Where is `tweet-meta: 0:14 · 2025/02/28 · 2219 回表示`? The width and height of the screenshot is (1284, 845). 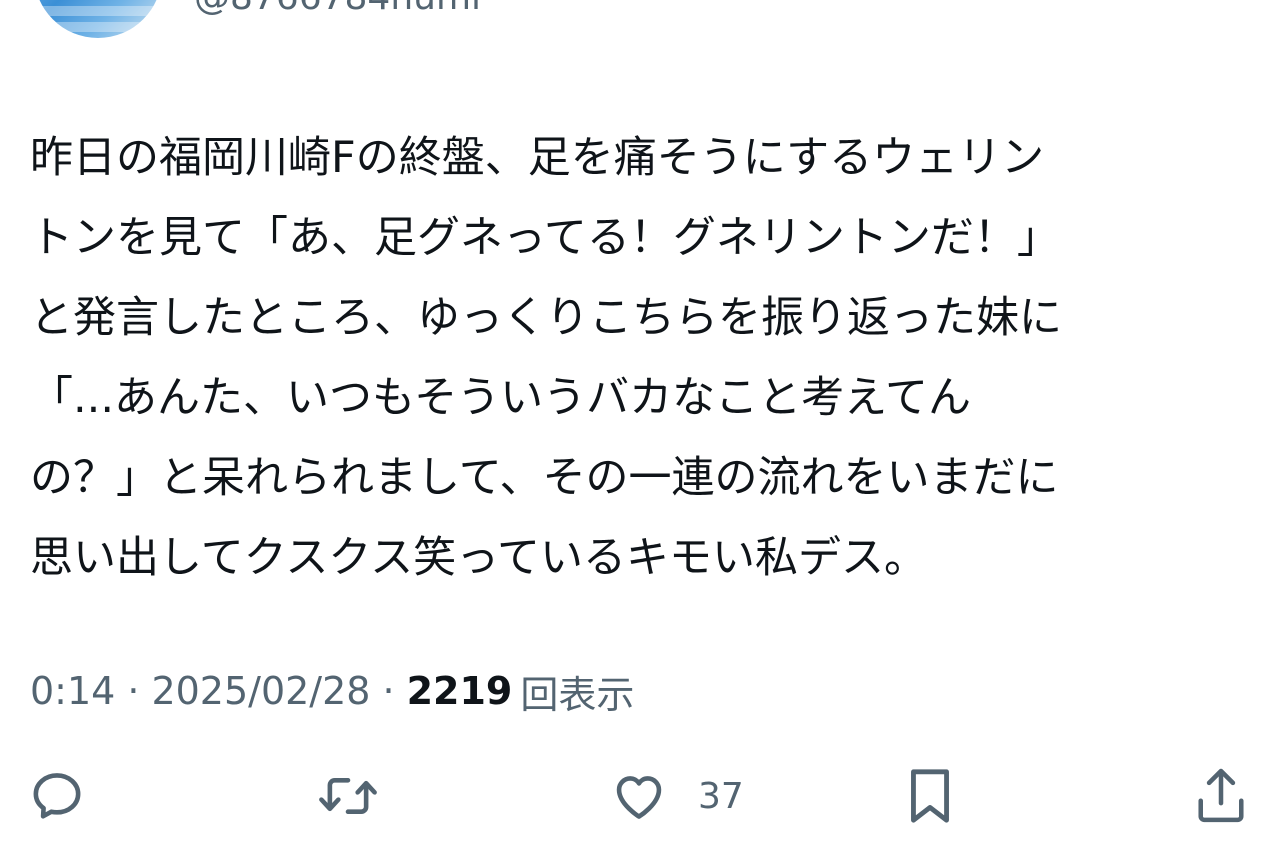 tweet-meta: 0:14 · 2025/02/28 · 2219 回表示 is located at coordinates (332, 691).